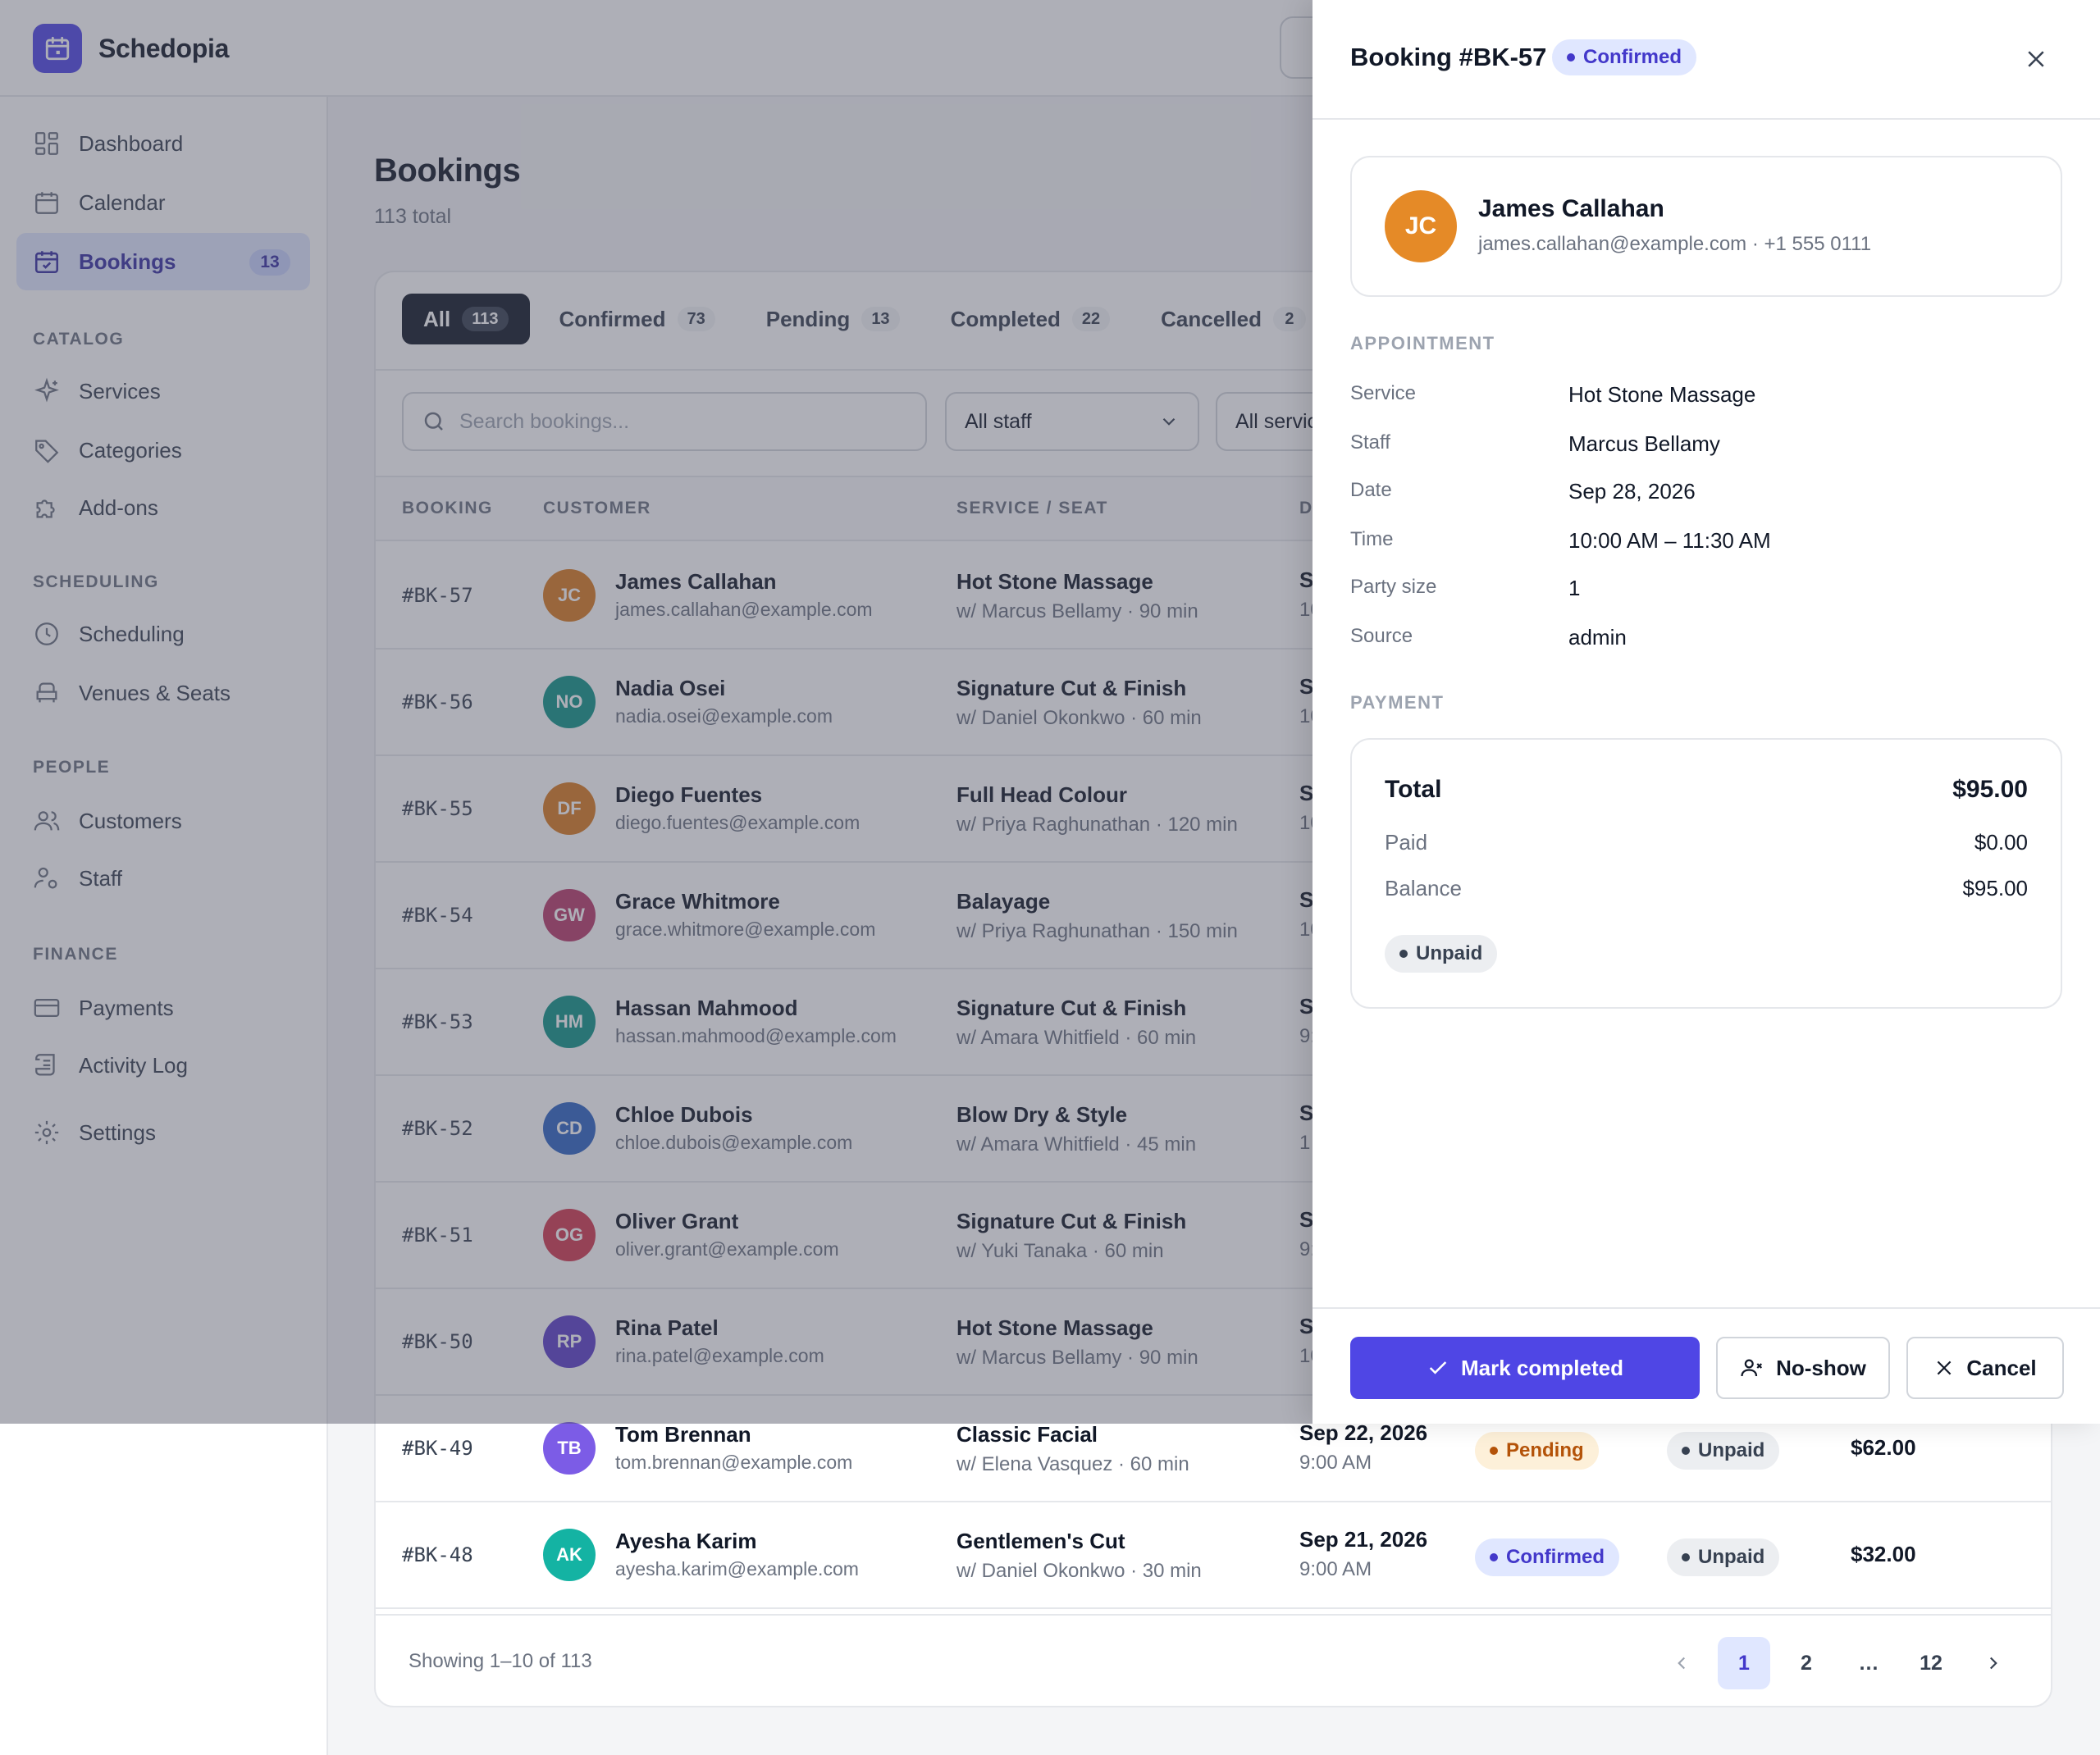 The image size is (2100, 1755). I want to click on detail-value: Marcus Bellamy, so click(1644, 444).